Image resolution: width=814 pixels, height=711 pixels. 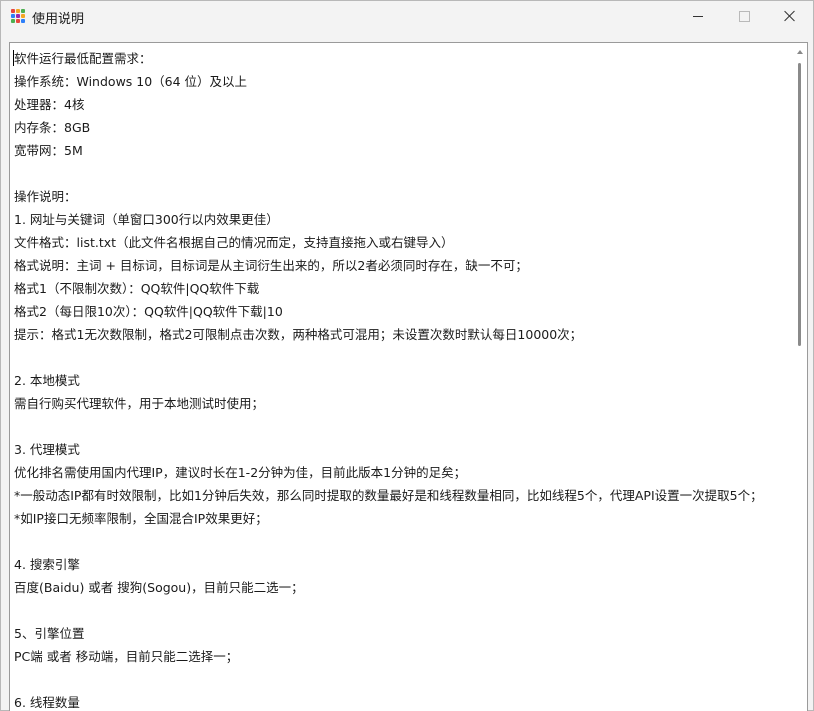 What do you see at coordinates (49, 104) in the screenshot?
I see `document-line: 处理器：4核` at bounding box center [49, 104].